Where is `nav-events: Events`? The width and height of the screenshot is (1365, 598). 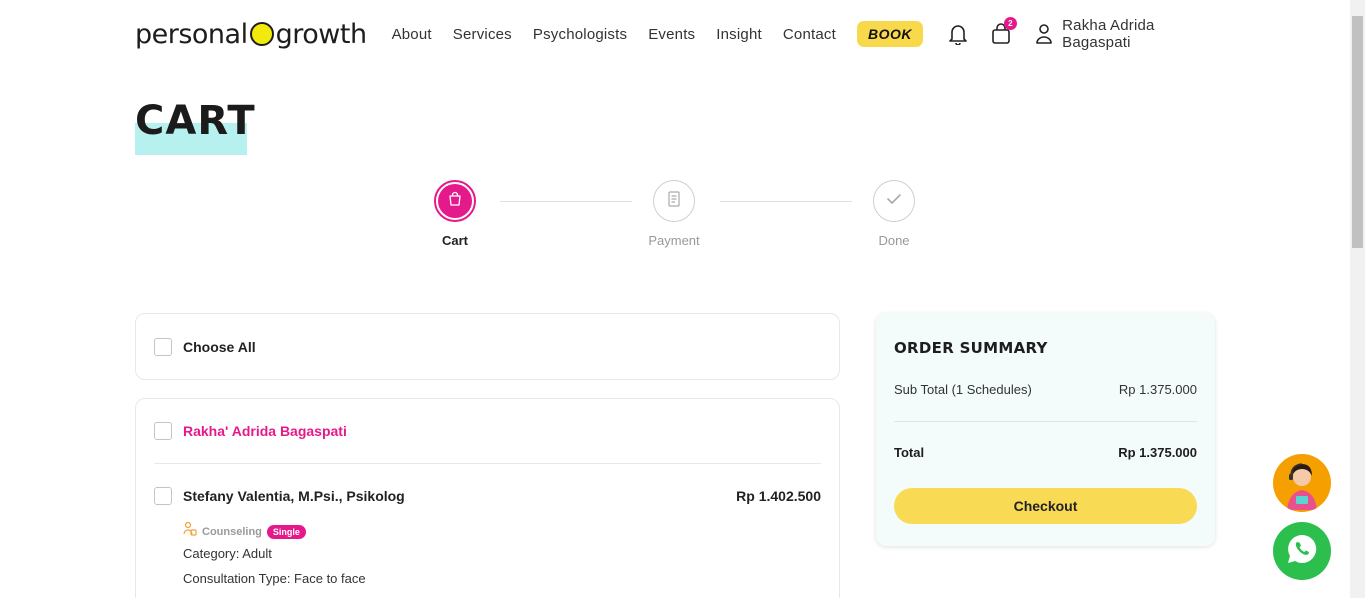 nav-events: Events is located at coordinates (671, 34).